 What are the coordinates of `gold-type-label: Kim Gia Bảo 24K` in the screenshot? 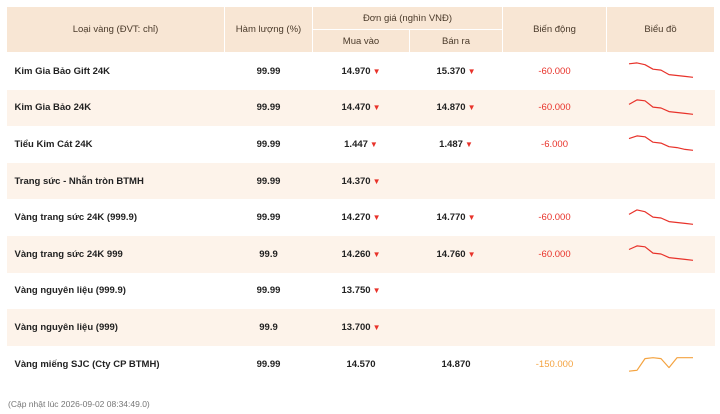 It's located at (53, 108).